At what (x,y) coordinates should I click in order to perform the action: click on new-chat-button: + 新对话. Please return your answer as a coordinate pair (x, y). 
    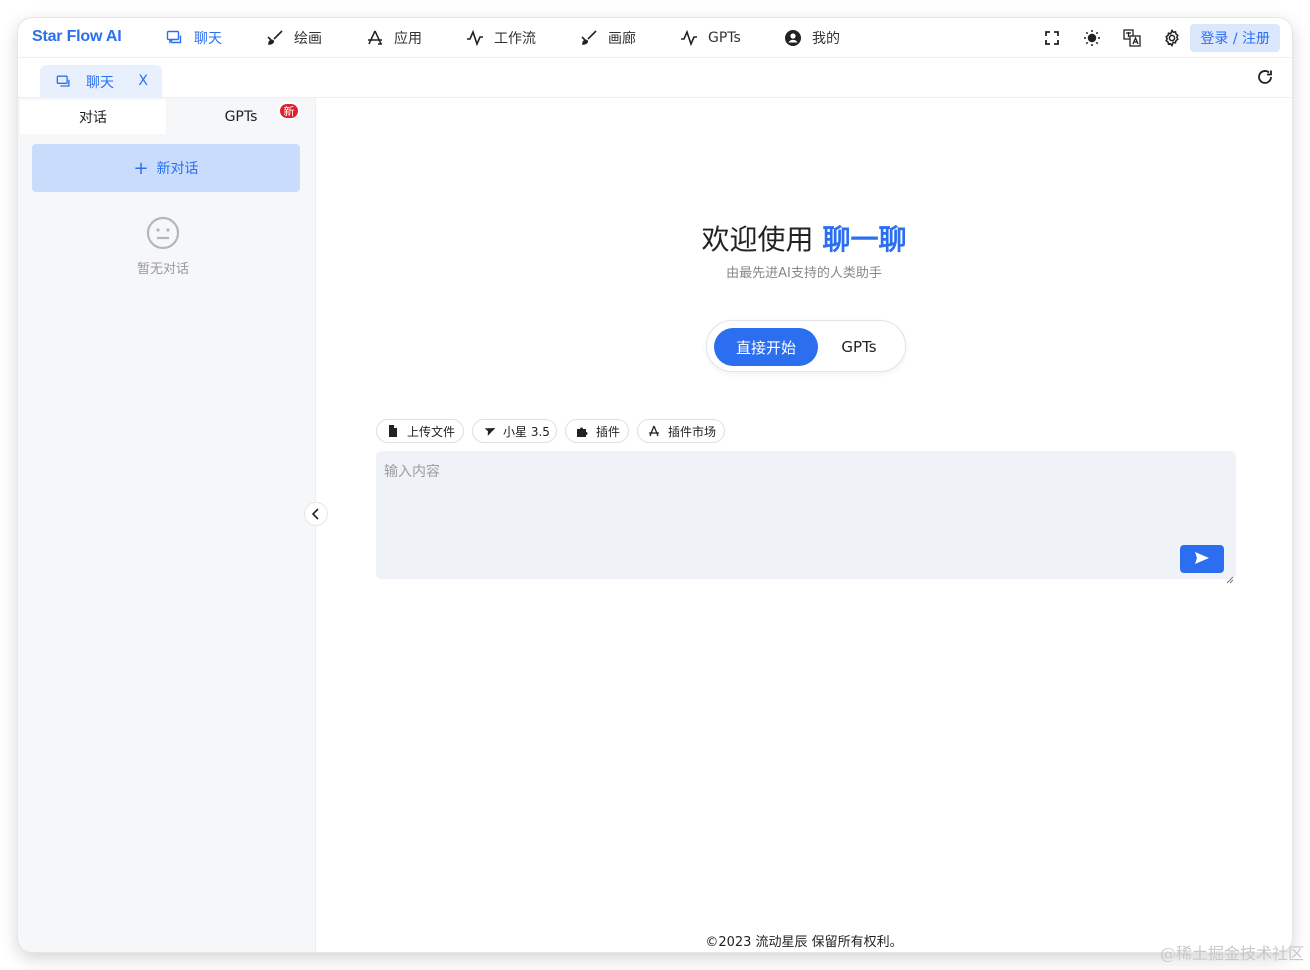
    Looking at the image, I should click on (166, 168).